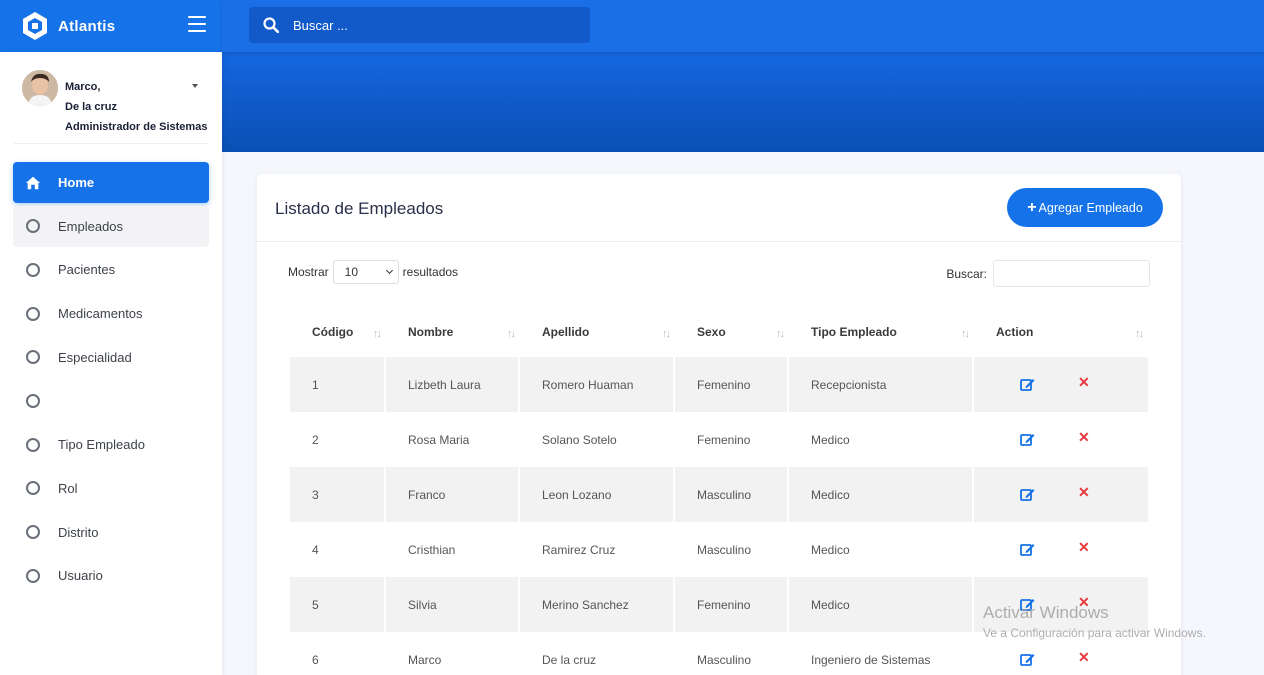 Image resolution: width=1264 pixels, height=675 pixels. What do you see at coordinates (1032, 207) in the screenshot?
I see `plus-icon: +` at bounding box center [1032, 207].